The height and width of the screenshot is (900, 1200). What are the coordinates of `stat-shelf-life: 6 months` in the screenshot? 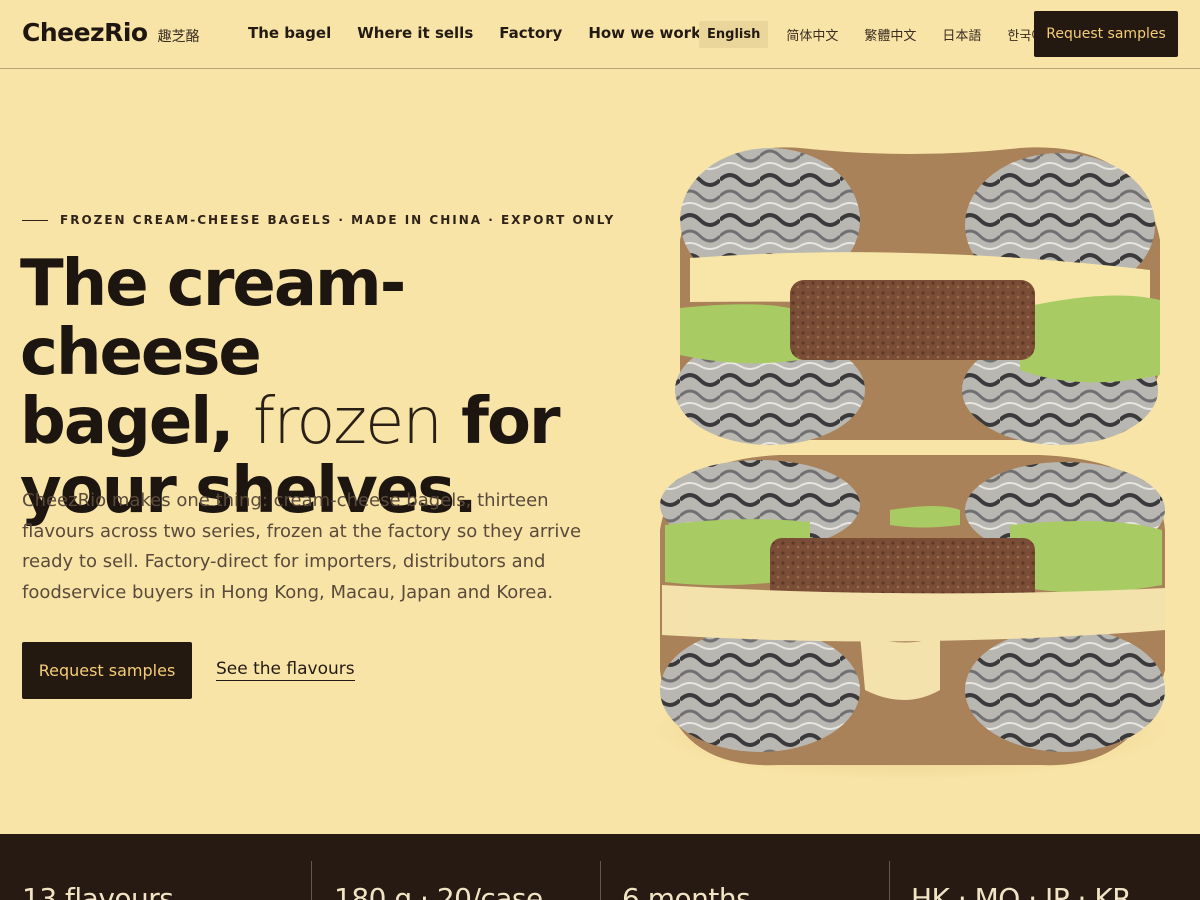 It's located at (686, 891).